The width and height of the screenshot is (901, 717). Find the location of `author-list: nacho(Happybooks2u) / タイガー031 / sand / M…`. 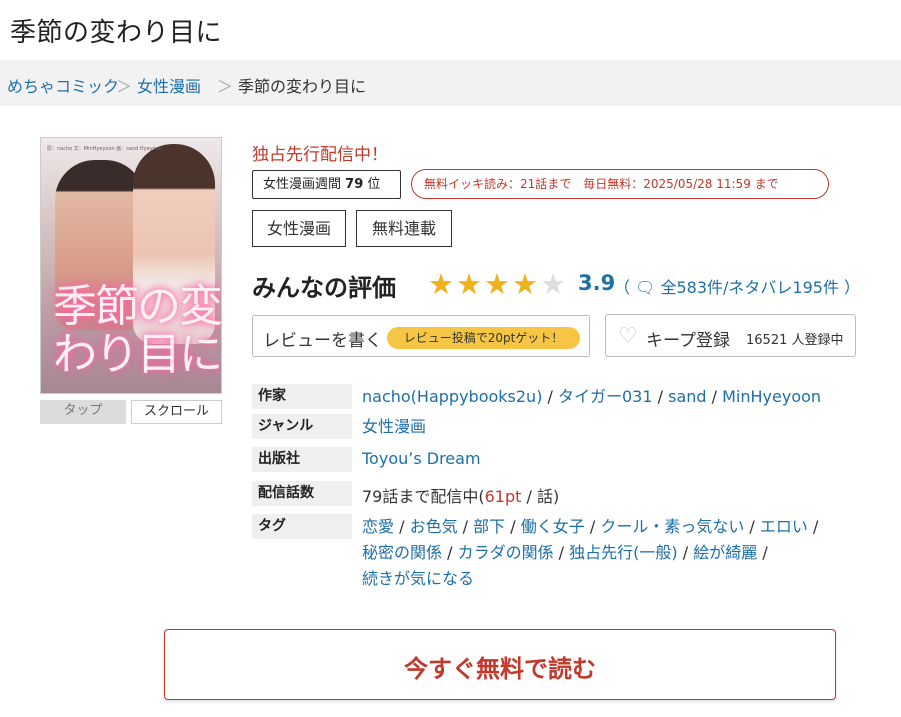

author-list: nacho(Happybooks2u) / タイガー031 / sand / M… is located at coordinates (591, 395).